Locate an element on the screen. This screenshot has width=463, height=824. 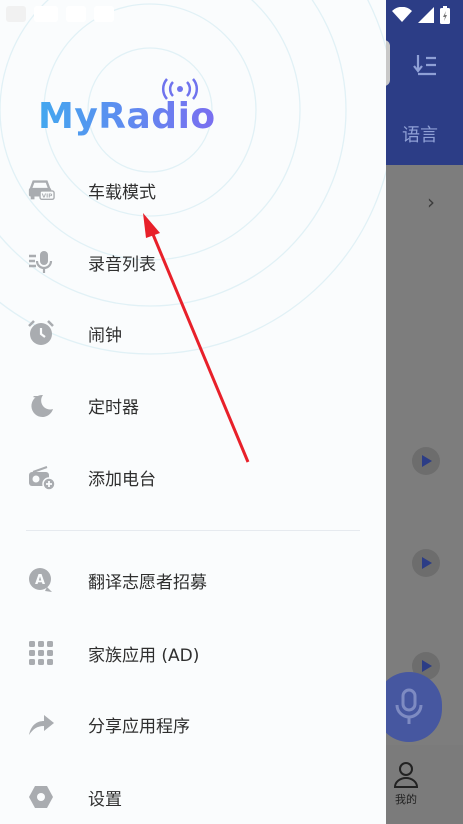
status-bar is located at coordinates (231, 15).